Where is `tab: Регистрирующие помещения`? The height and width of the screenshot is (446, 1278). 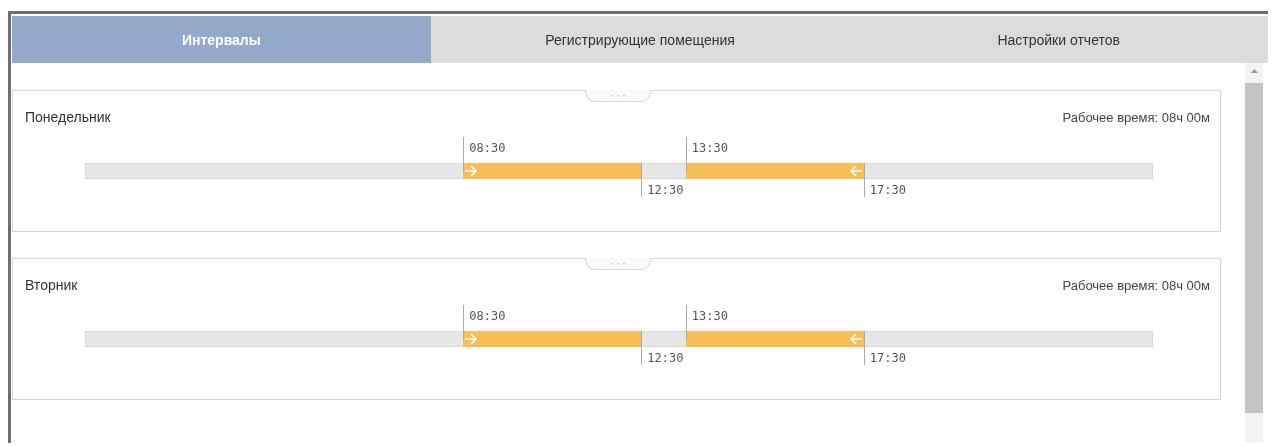 tab: Регистрирующие помещения is located at coordinates (640, 39).